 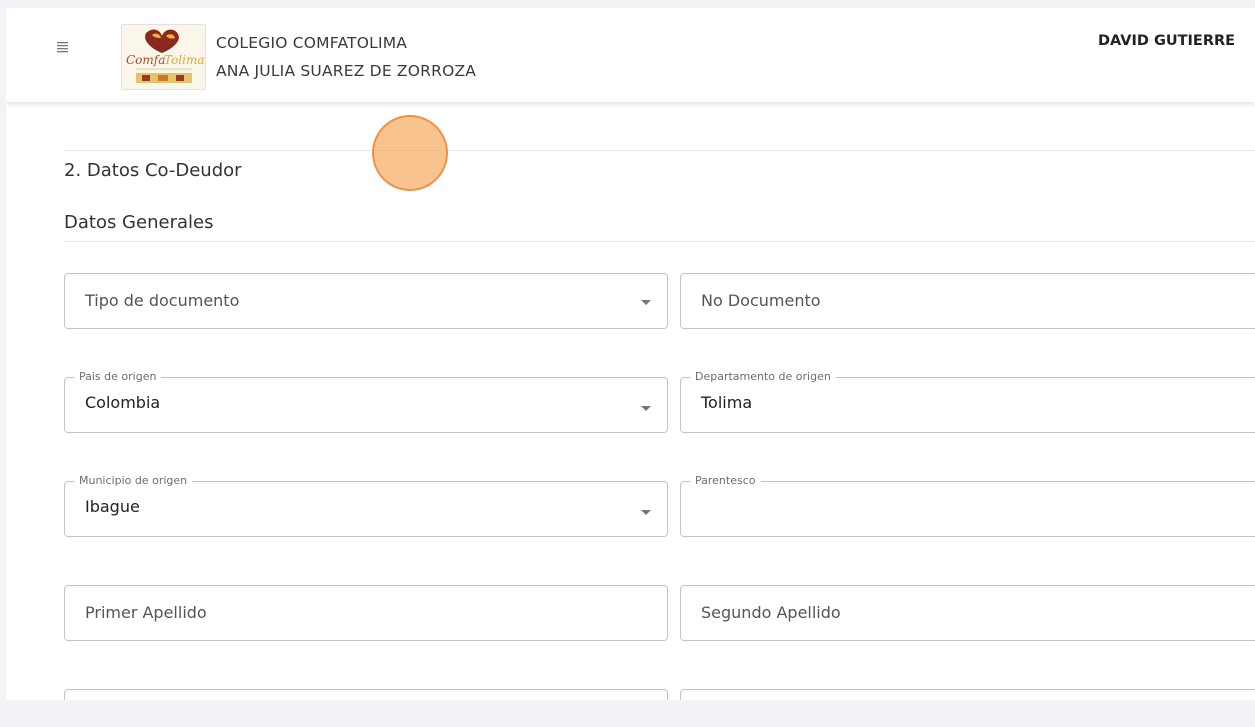 What do you see at coordinates (112, 506) in the screenshot?
I see `municipio-origen-value: Ibague` at bounding box center [112, 506].